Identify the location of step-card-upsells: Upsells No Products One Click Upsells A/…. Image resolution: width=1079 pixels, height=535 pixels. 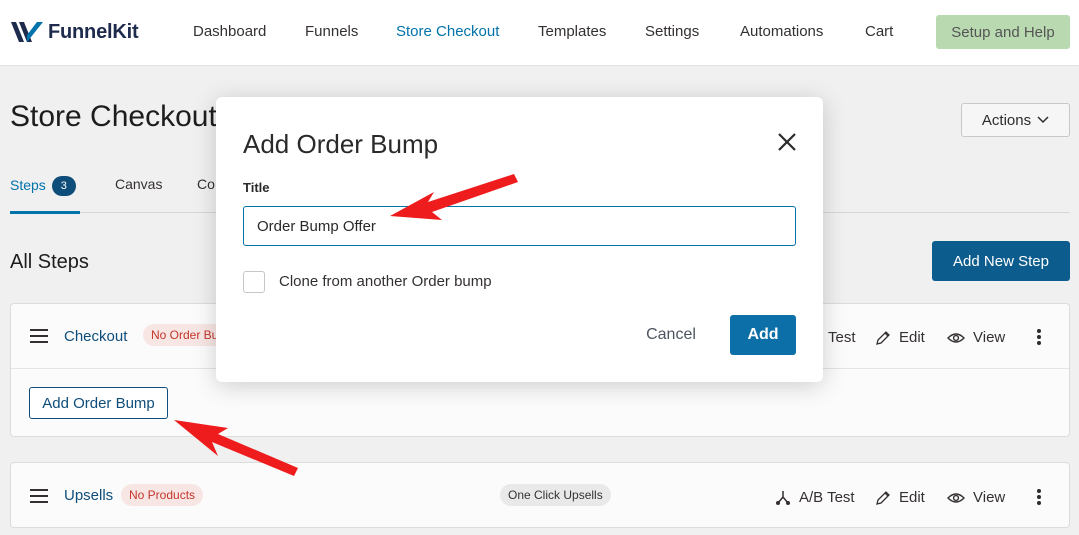
(540, 495).